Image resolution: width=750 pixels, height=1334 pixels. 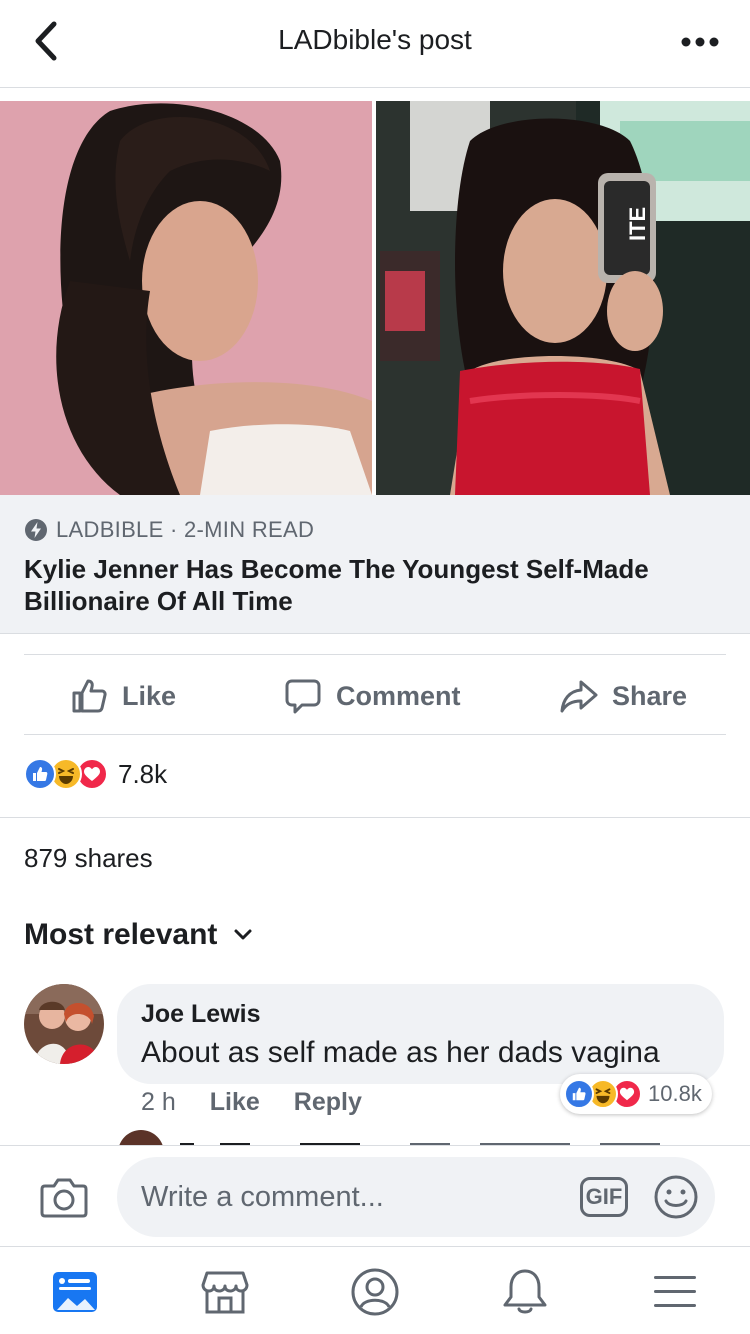 What do you see at coordinates (243, 934) in the screenshot?
I see `chevron-down-icon` at bounding box center [243, 934].